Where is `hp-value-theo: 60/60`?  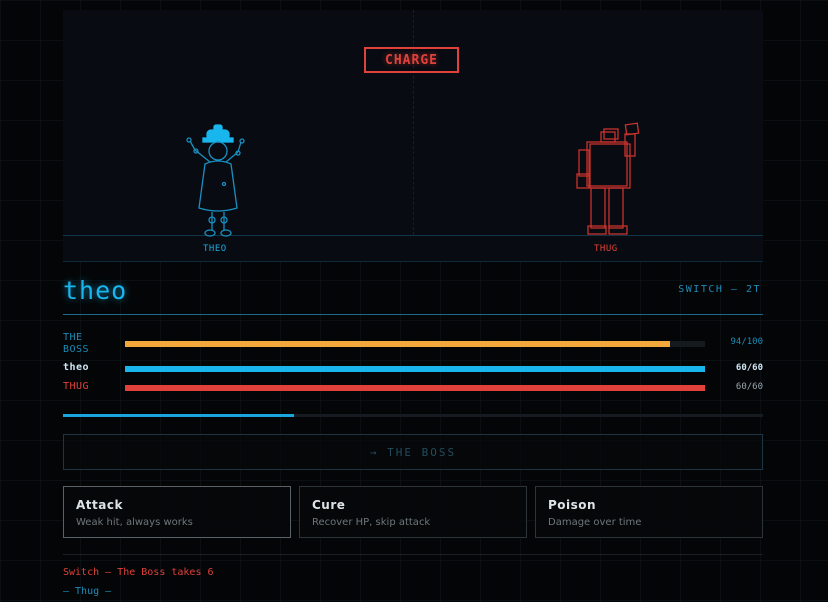 hp-value-theo: 60/60 is located at coordinates (749, 368).